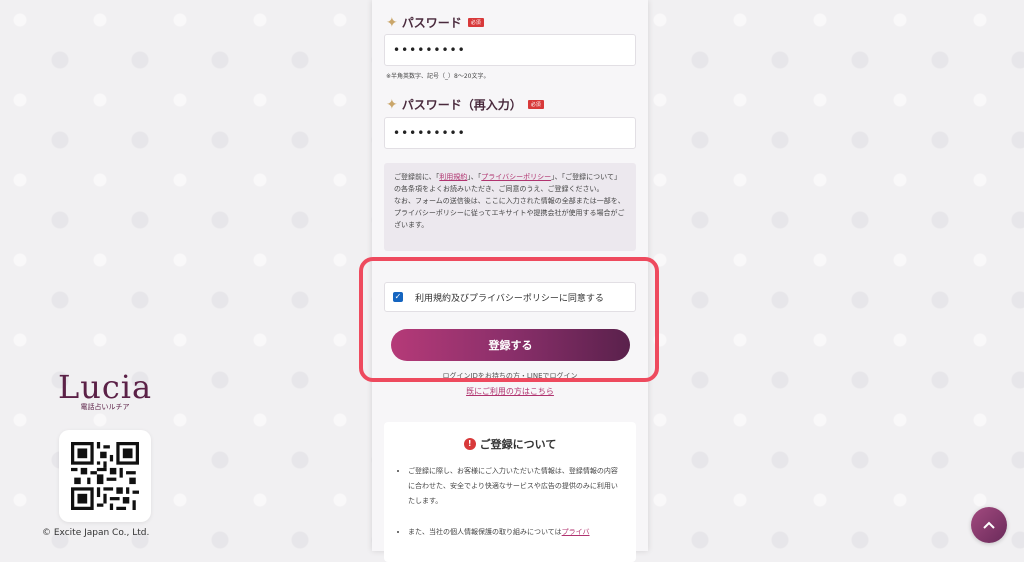  What do you see at coordinates (105, 387) in the screenshot?
I see `brand-logo: Lucia` at bounding box center [105, 387].